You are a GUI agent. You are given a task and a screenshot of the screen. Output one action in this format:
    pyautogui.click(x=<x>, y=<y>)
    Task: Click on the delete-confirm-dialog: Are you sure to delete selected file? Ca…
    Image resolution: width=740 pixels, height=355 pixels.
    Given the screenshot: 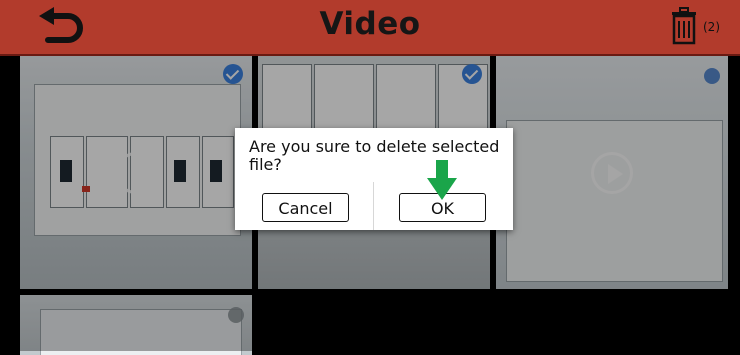 What is the action you would take?
    pyautogui.click(x=374, y=179)
    